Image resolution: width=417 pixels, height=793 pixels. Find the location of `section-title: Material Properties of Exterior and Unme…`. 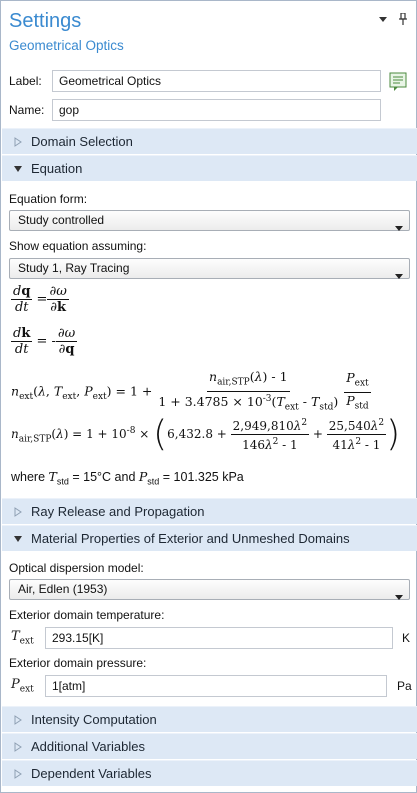

section-title: Material Properties of Exterior and Unme… is located at coordinates (190, 538).